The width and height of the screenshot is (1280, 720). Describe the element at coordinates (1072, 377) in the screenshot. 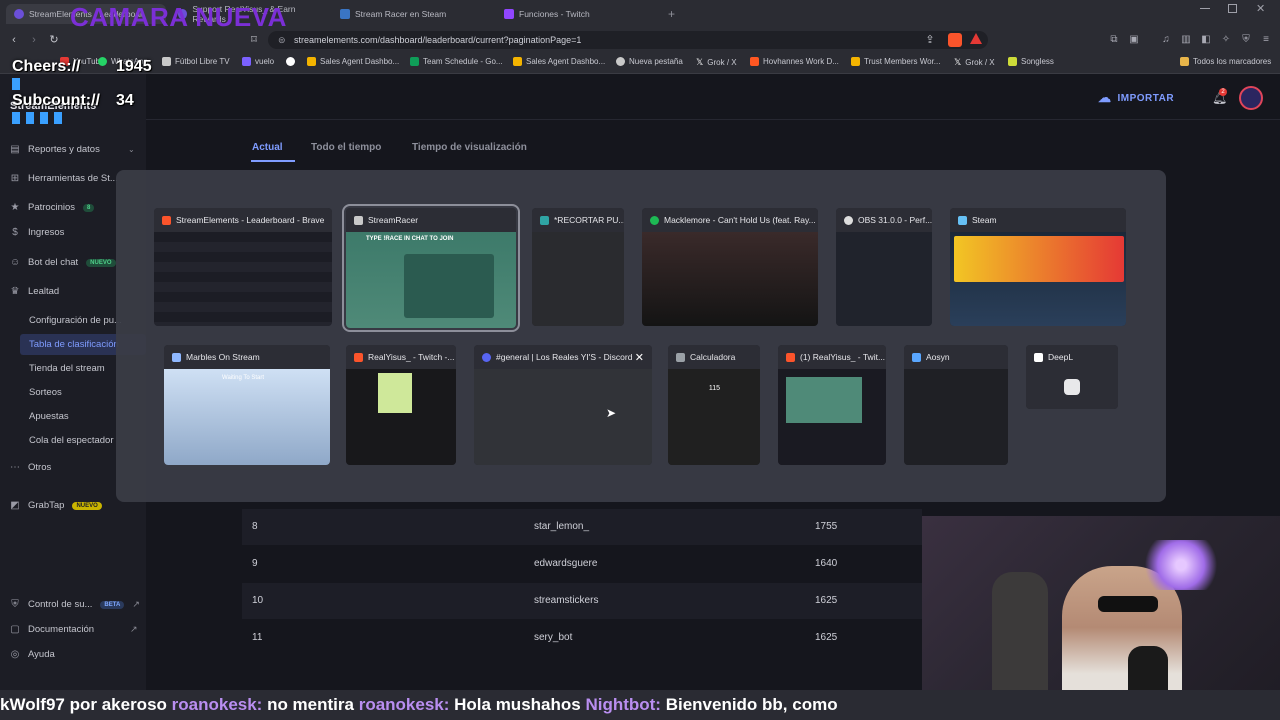

I see `switcher-window-deepl: DeepL` at that location.